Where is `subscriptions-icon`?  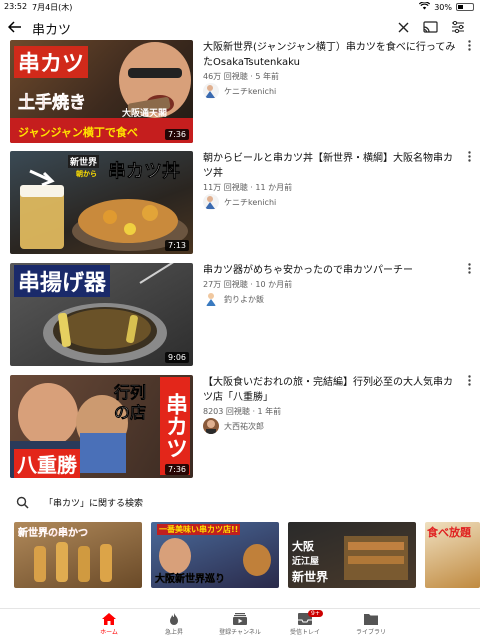
subscriptions-icon is located at coordinates (240, 619).